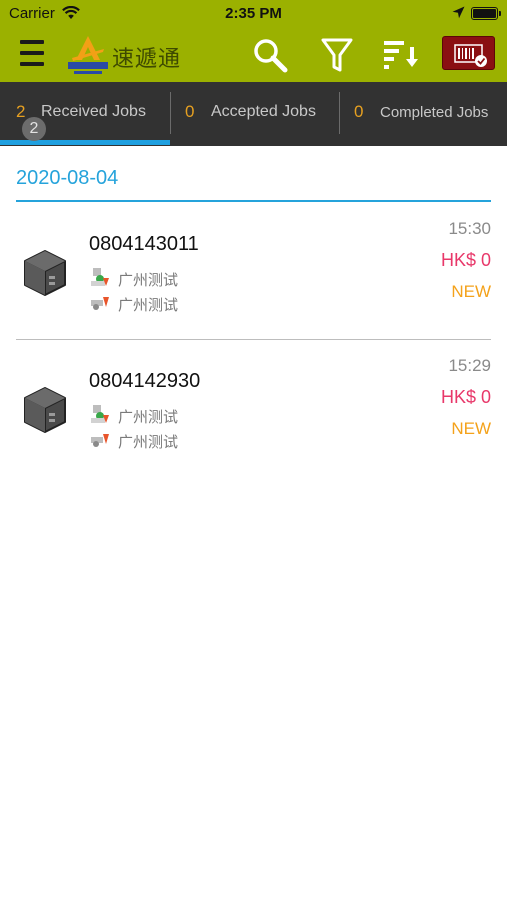  What do you see at coordinates (469, 228) in the screenshot?
I see `job-time: 15:30` at bounding box center [469, 228].